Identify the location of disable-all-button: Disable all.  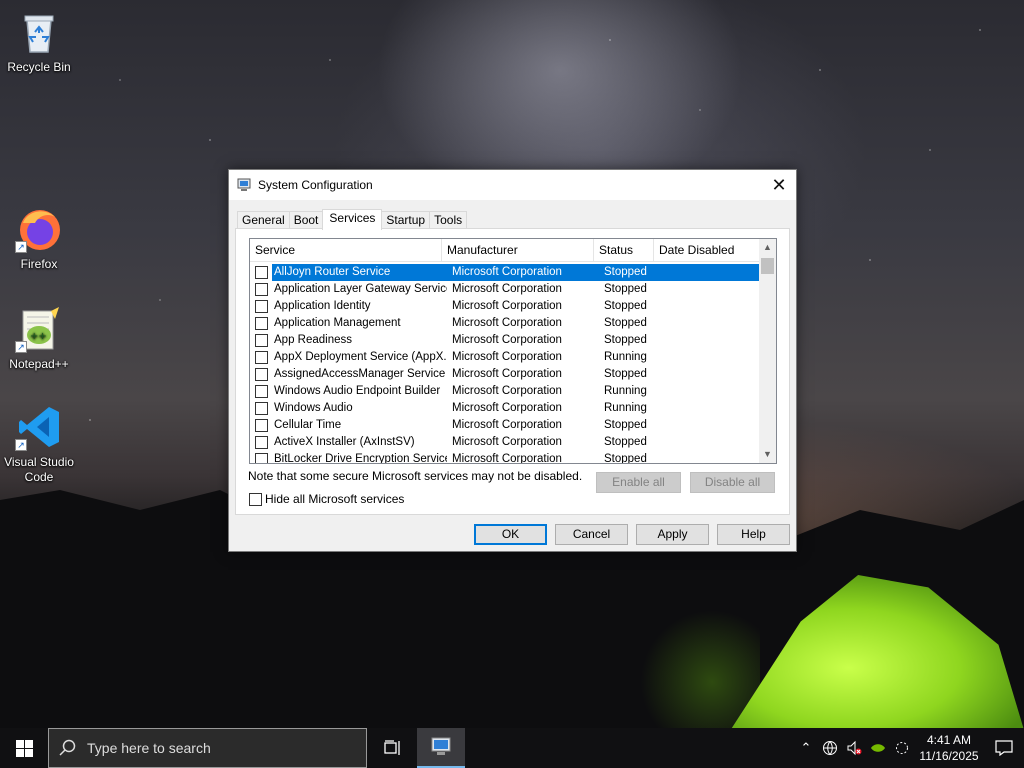
(732, 482).